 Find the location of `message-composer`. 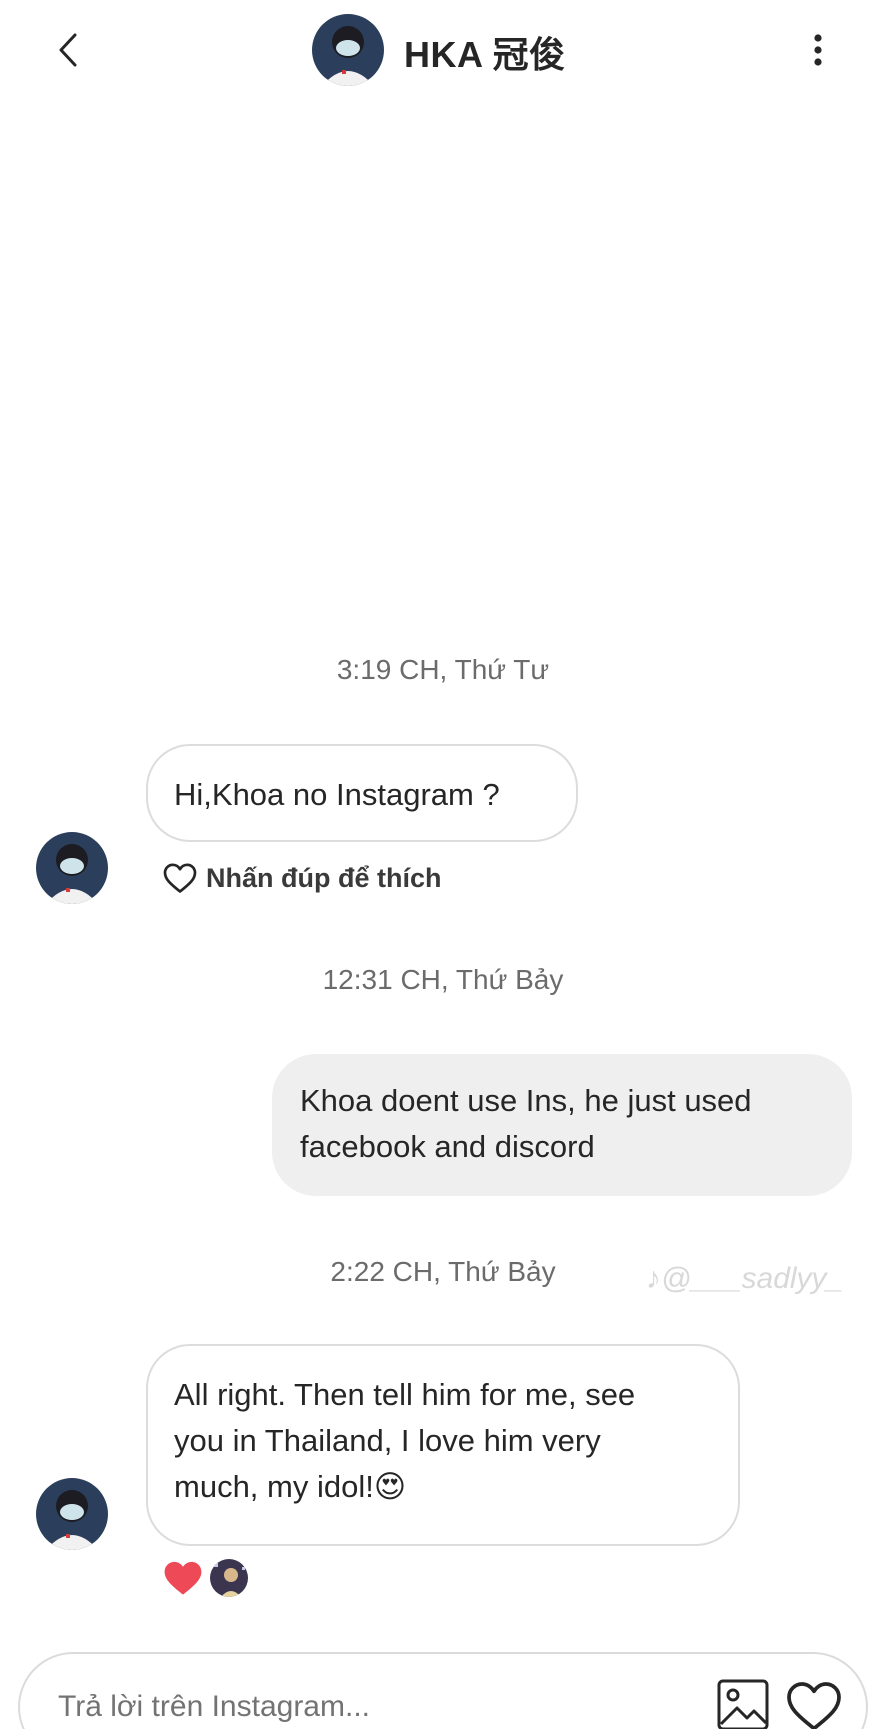

message-composer is located at coordinates (443, 1690).